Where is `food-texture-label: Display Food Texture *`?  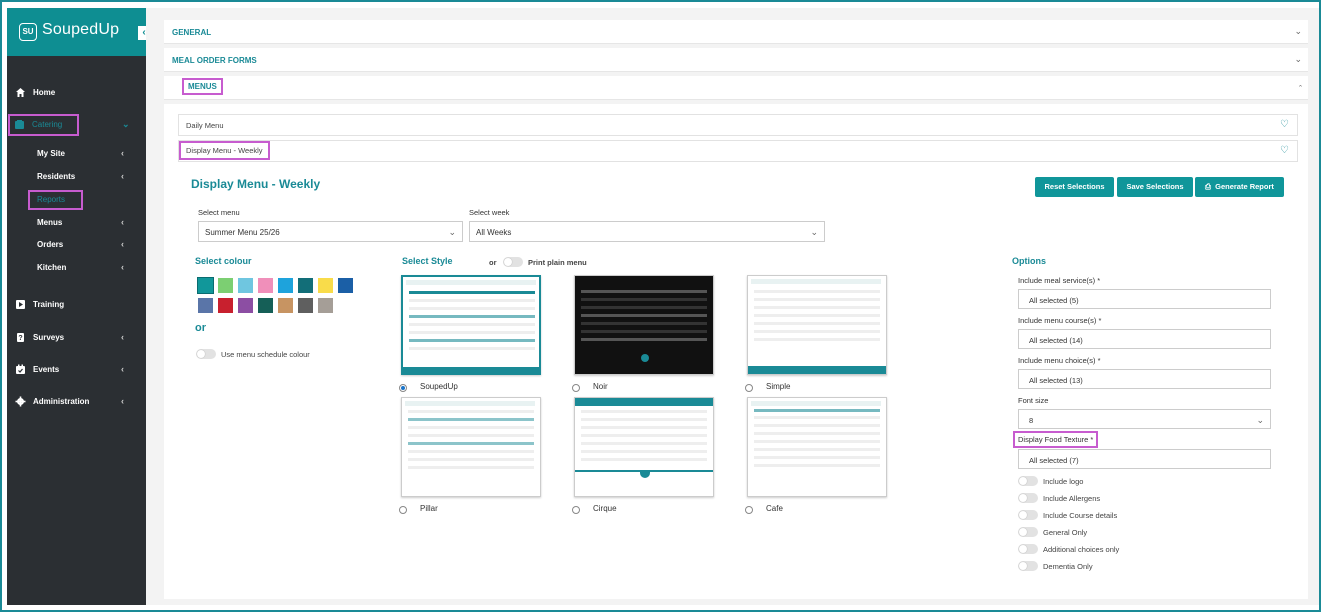
food-texture-label: Display Food Texture * is located at coordinates (1055, 439).